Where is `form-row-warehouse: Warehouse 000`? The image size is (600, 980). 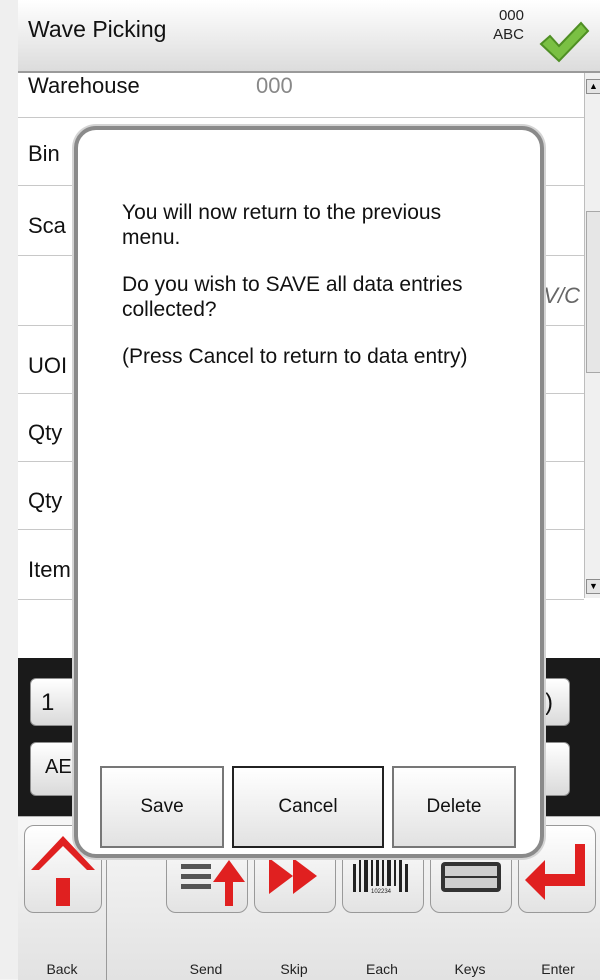 form-row-warehouse: Warehouse 000 is located at coordinates (301, 95).